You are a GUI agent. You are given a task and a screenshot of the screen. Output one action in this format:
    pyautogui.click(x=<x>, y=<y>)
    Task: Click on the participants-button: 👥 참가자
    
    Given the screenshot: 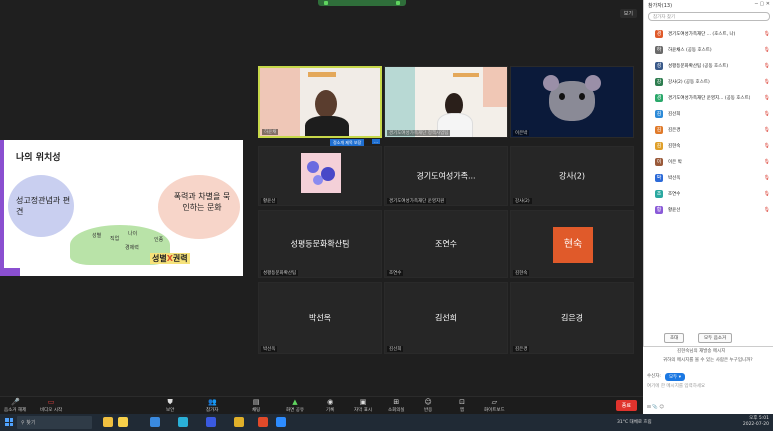 What is the action you would take?
    pyautogui.click(x=212, y=406)
    